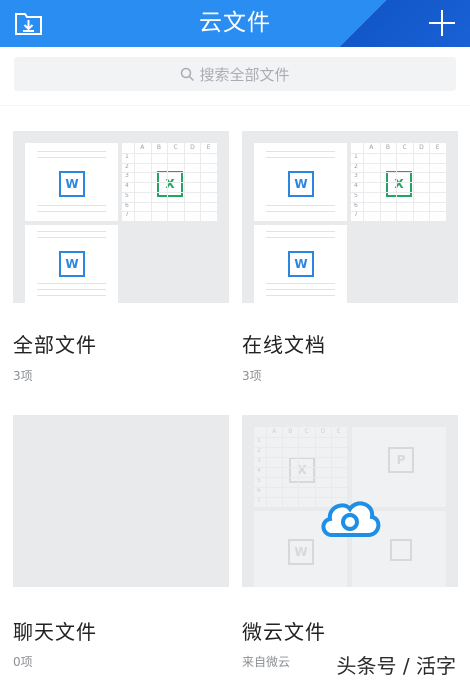 The image size is (470, 687). What do you see at coordinates (55, 345) in the screenshot?
I see `folder-name: 全部文件` at bounding box center [55, 345].